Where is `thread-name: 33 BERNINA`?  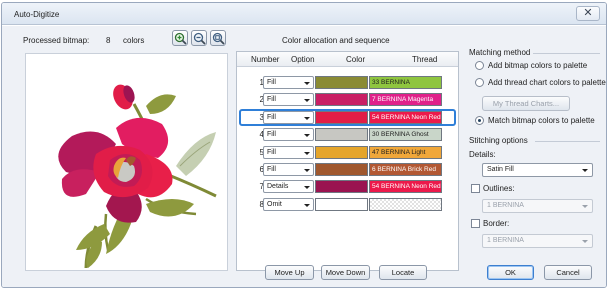 thread-name: 33 BERNINA is located at coordinates (391, 82).